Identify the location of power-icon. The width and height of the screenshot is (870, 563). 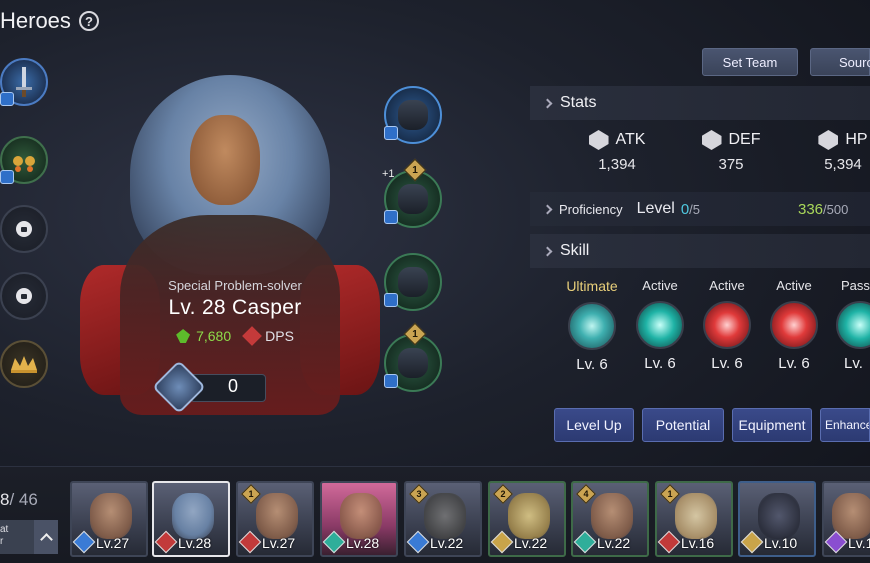
(183, 336).